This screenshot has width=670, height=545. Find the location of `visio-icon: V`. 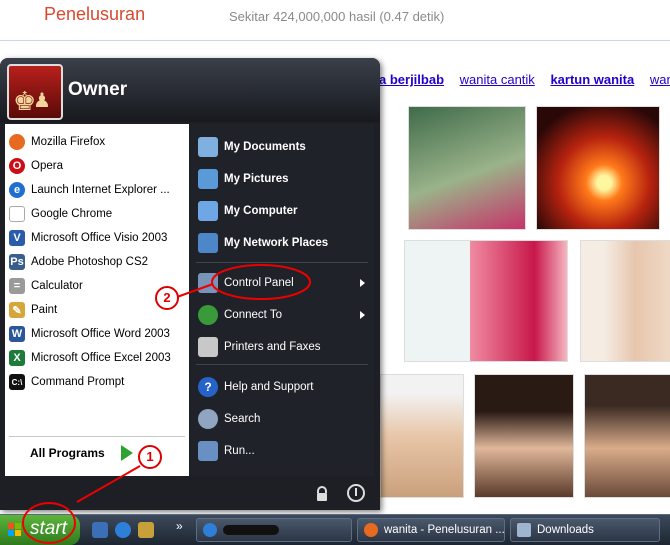

visio-icon: V is located at coordinates (17, 238).